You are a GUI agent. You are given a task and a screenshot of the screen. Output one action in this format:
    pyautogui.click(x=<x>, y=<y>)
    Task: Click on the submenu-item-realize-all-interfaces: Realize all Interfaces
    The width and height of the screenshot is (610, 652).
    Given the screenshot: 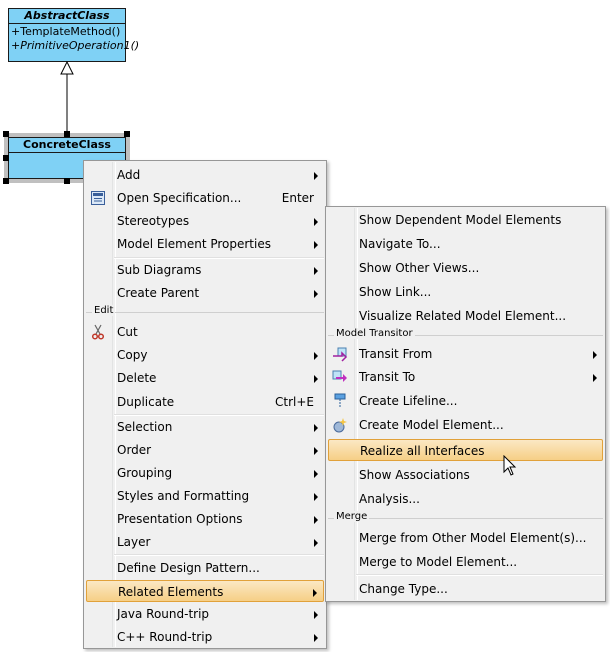 What is the action you would take?
    pyautogui.click(x=465, y=450)
    